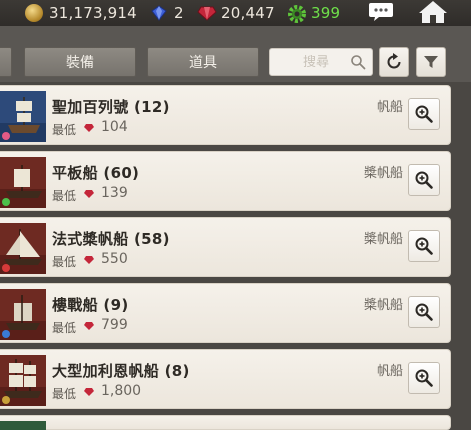  What do you see at coordinates (121, 371) in the screenshot?
I see `ship-name: 大型加利恩帆船 (8)` at bounding box center [121, 371].